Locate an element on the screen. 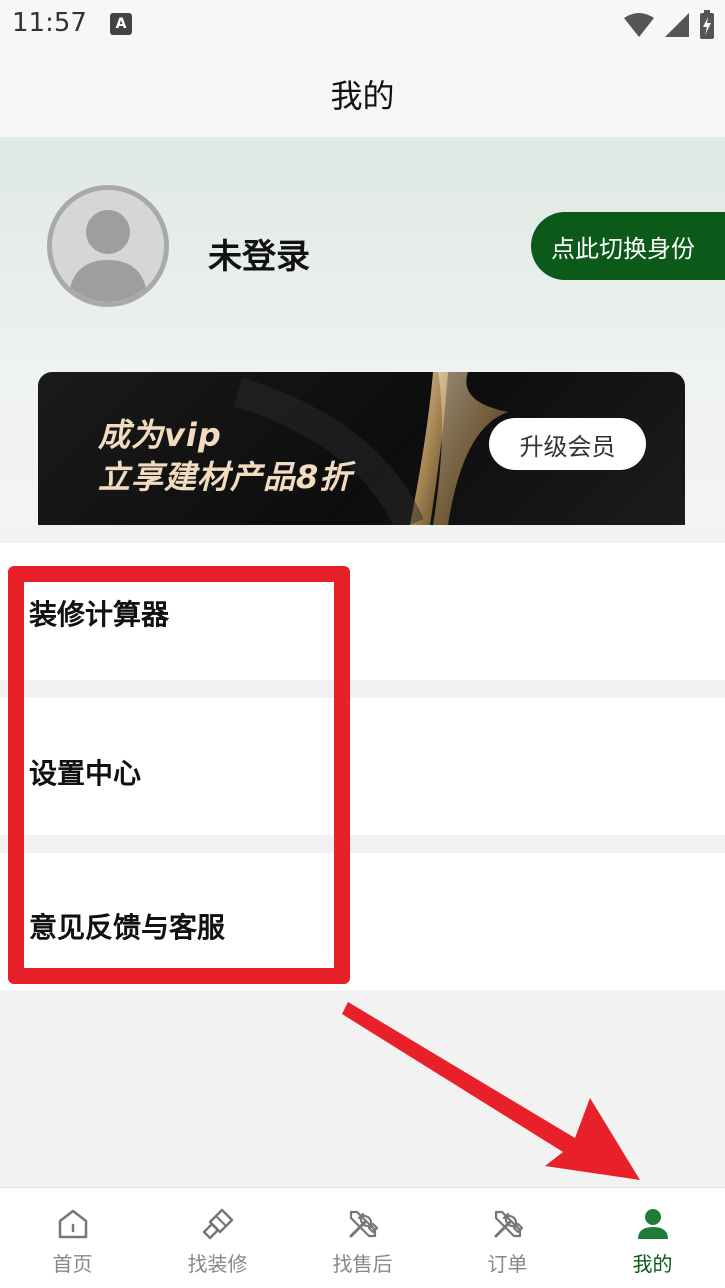  bottom-nav: 首页 找装修 找售后 订单 我的 is located at coordinates (362, 1237).